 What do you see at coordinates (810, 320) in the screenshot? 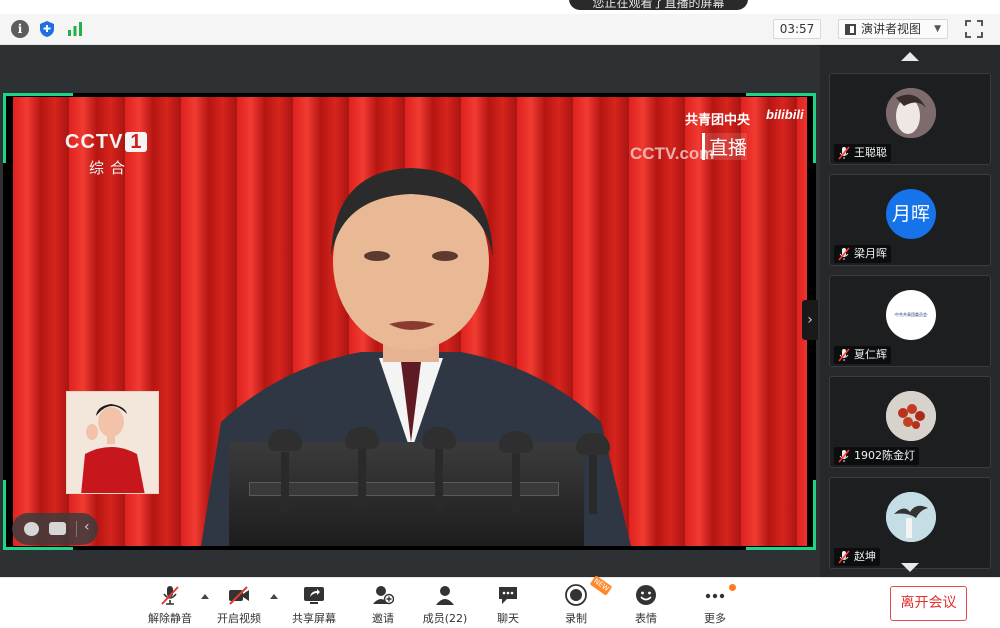
I see `collapse-sidebar-handle: ›` at bounding box center [810, 320].